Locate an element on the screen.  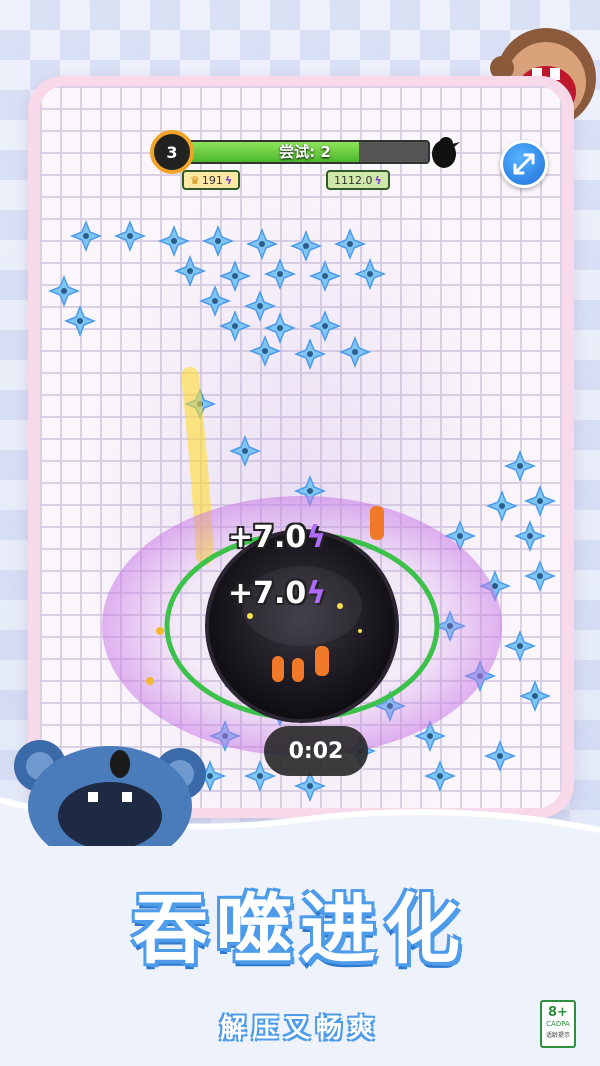
resize-arrows-icon is located at coordinates (524, 164).